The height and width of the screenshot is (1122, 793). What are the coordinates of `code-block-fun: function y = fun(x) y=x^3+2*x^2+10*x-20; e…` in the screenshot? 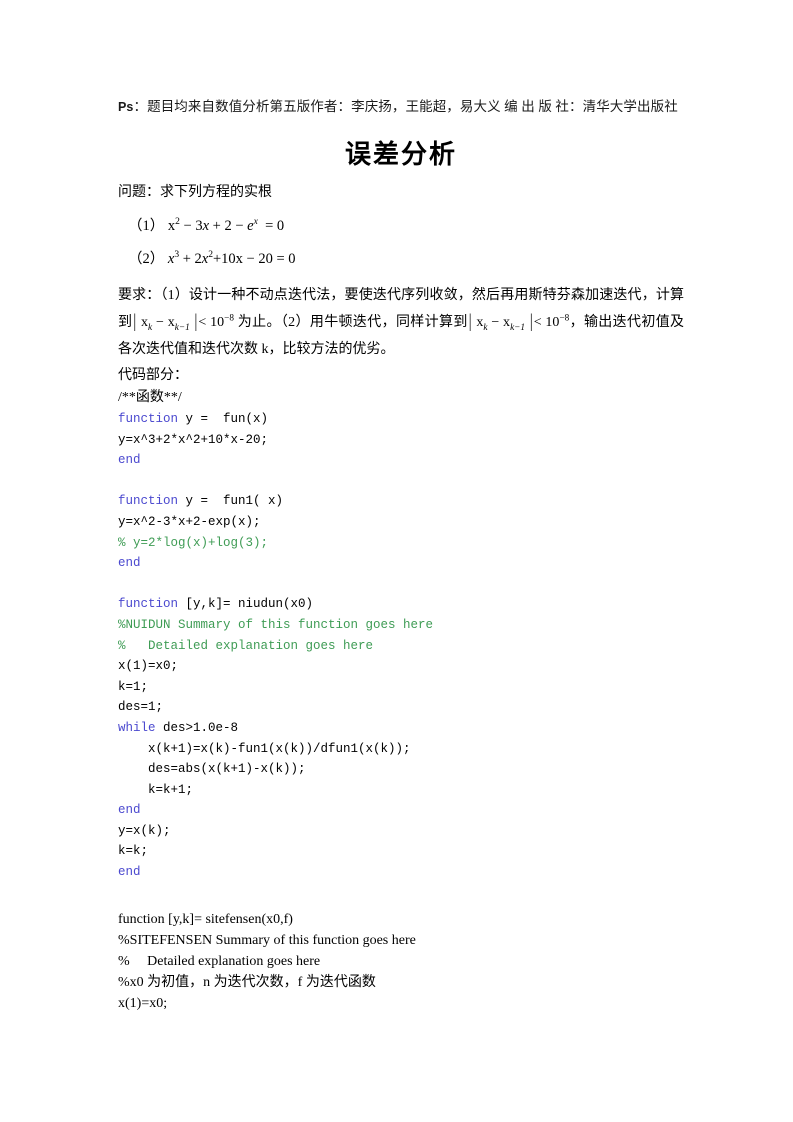 It's located at (401, 440).